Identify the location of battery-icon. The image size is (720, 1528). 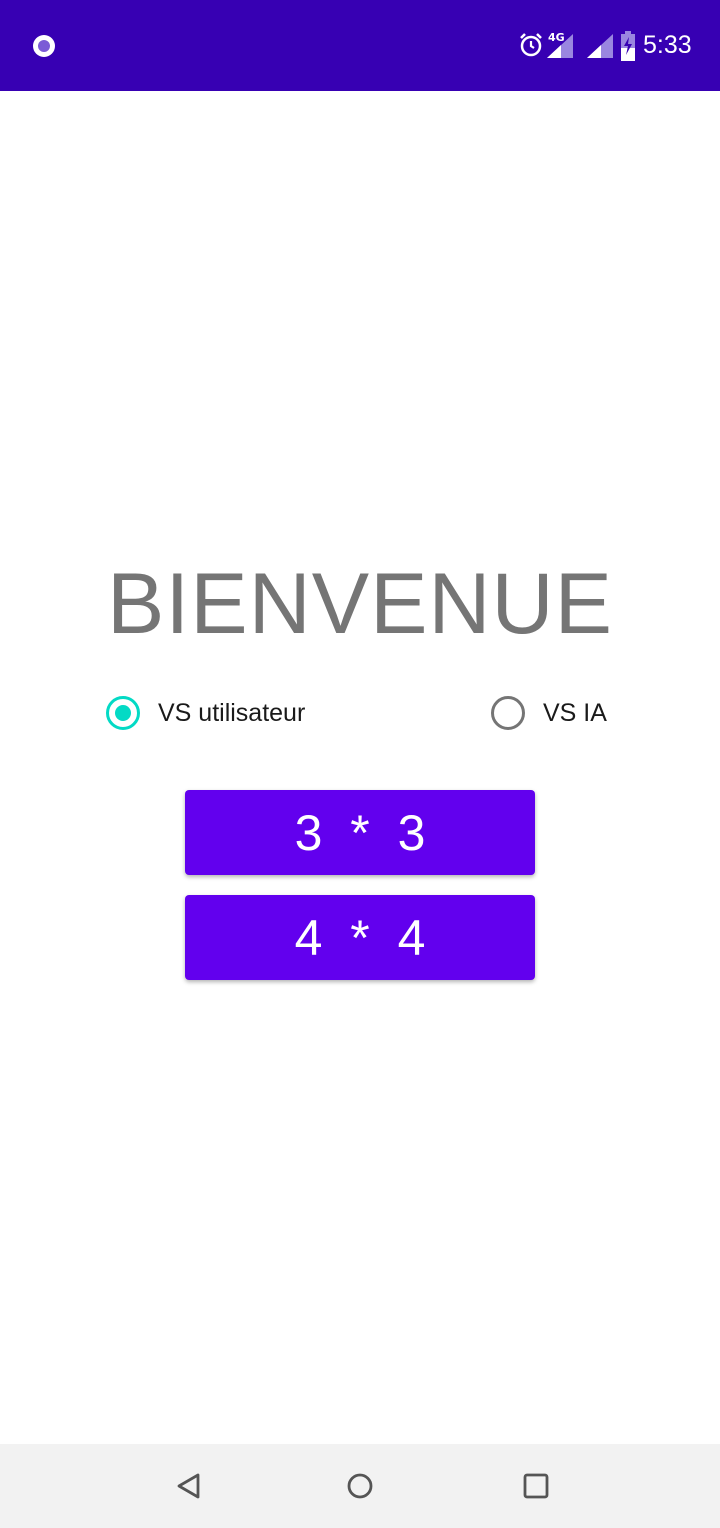
(628, 46).